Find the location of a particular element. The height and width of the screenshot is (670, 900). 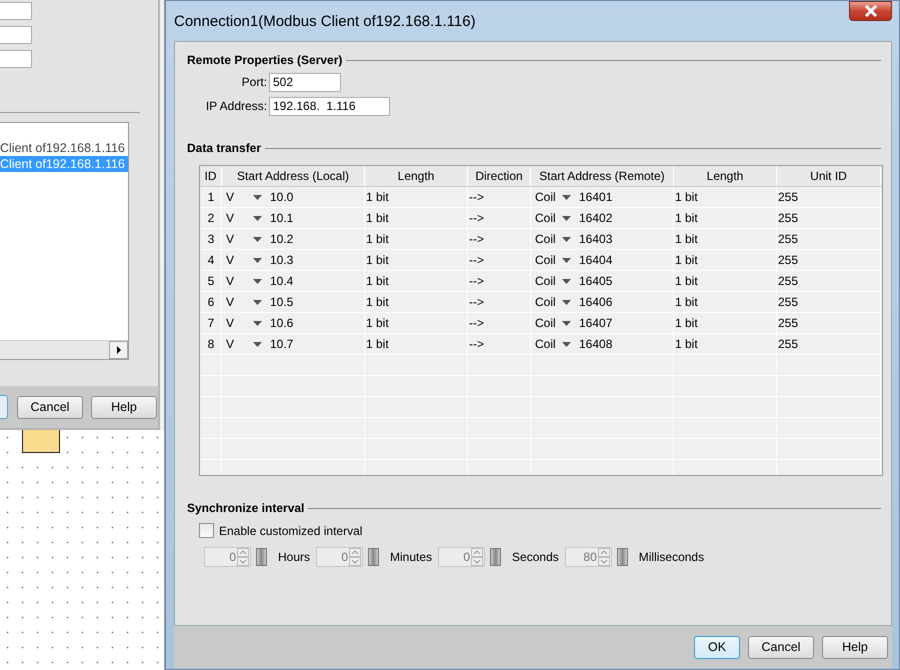

table-cell-text: 10.2 is located at coordinates (282, 239).